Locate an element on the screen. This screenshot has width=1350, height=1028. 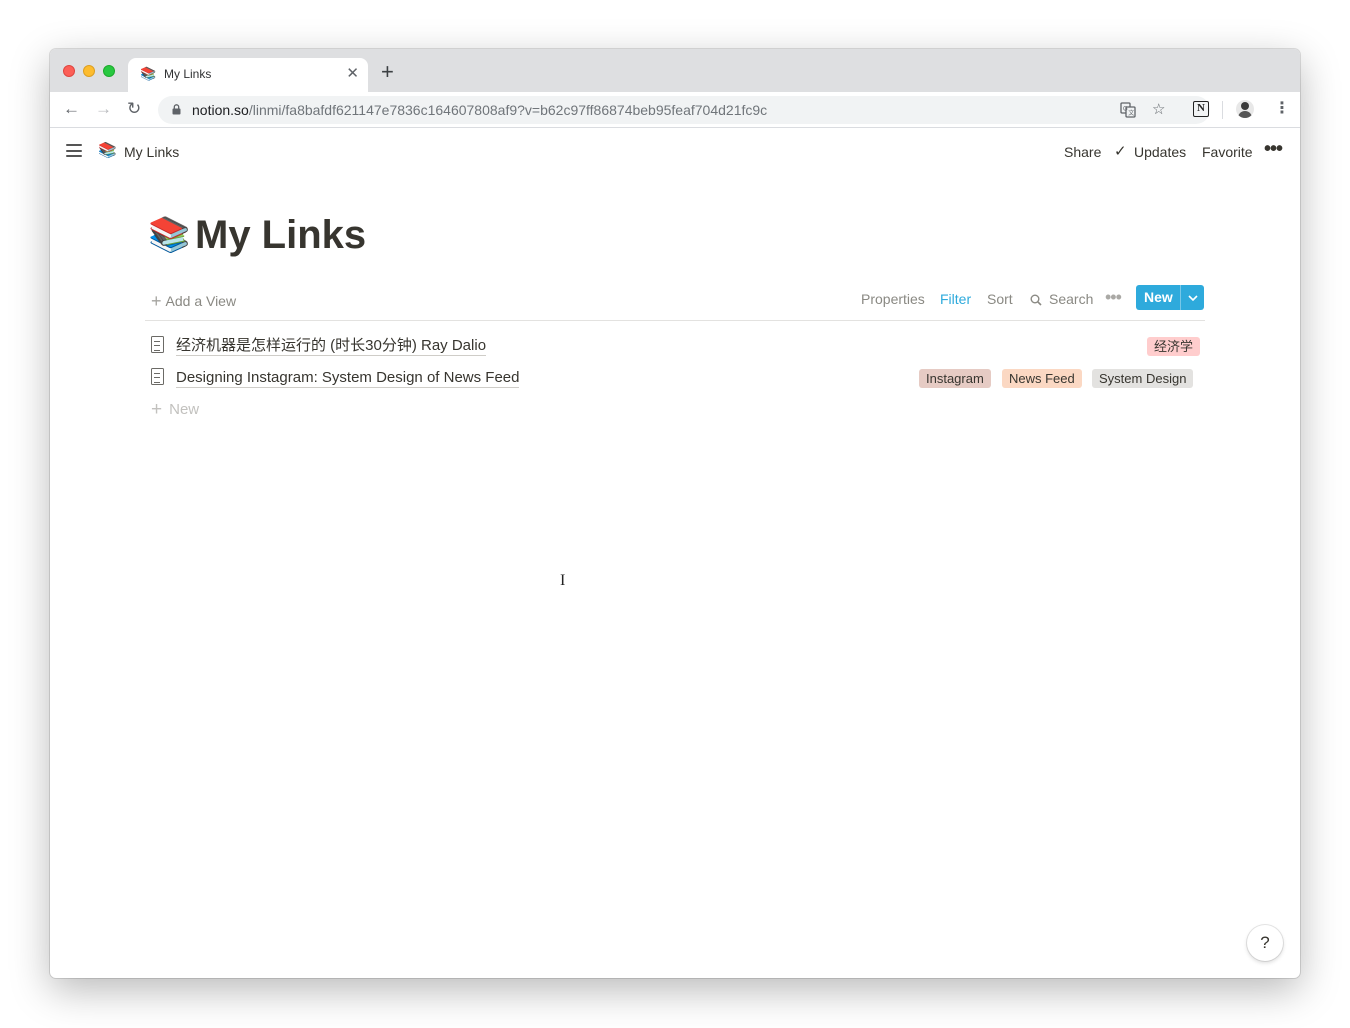
tab-strip: 📚 My Links ✕ + is located at coordinates (675, 70).